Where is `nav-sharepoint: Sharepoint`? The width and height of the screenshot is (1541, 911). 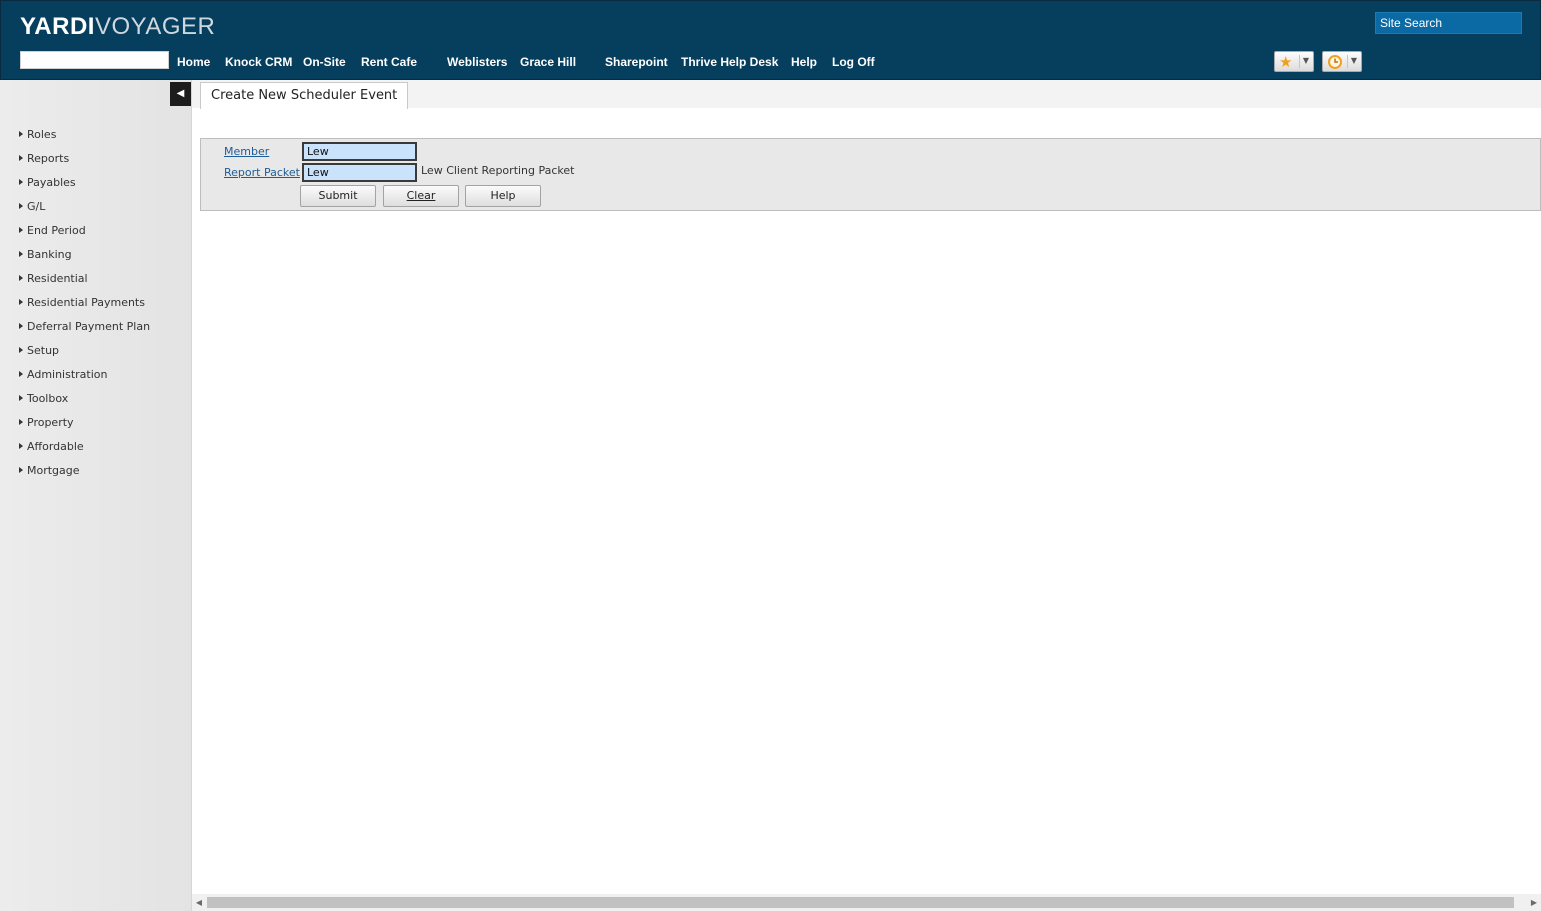 nav-sharepoint: Sharepoint is located at coordinates (636, 62).